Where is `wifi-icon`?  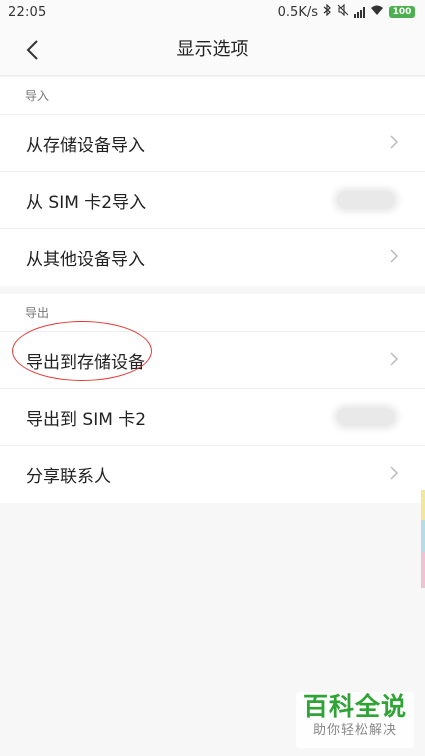 wifi-icon is located at coordinates (377, 12).